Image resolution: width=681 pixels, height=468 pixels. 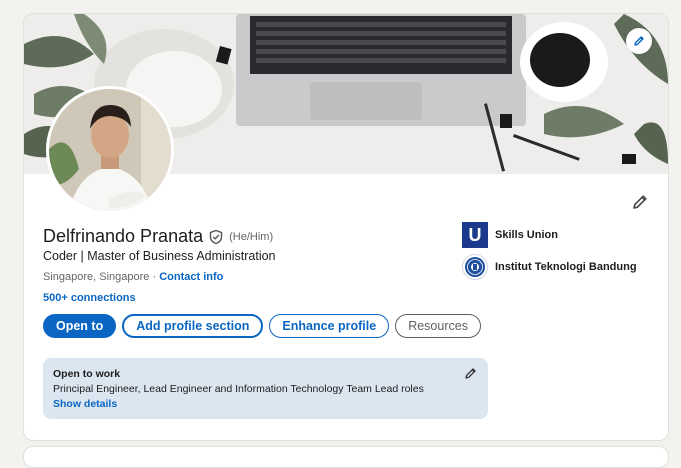 What do you see at coordinates (80, 326) in the screenshot?
I see `open-to-button: Open to` at bounding box center [80, 326].